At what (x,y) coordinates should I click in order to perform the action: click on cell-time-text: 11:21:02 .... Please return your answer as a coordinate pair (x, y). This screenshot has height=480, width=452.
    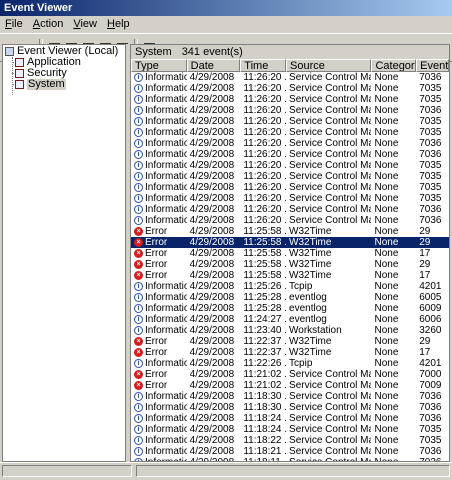
    Looking at the image, I should click on (264, 385).